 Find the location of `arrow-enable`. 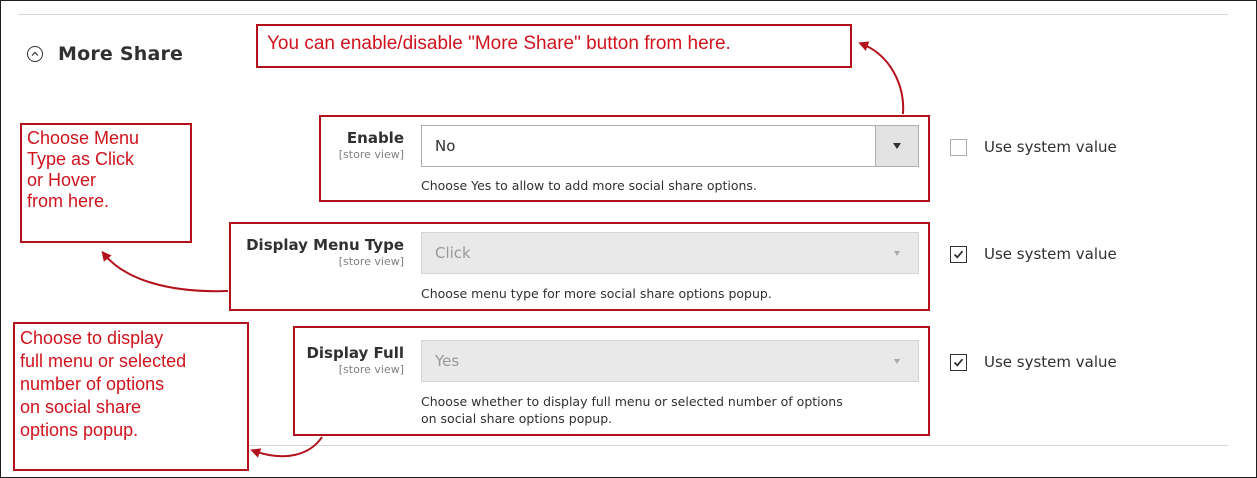

arrow-enable is located at coordinates (881, 78).